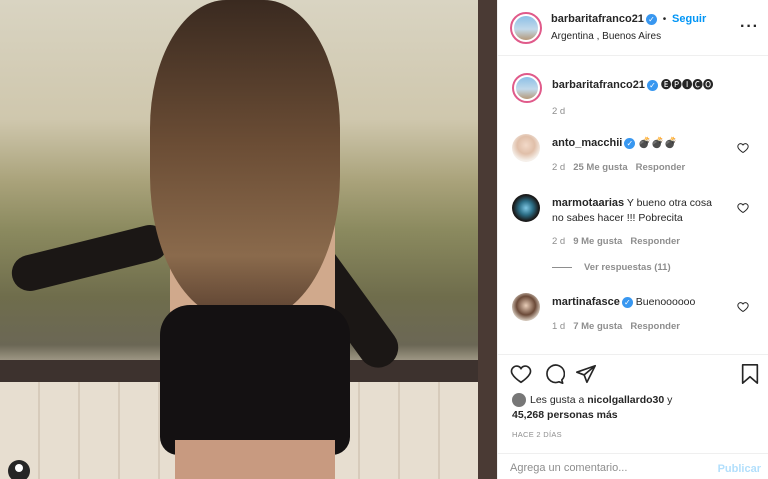 The image size is (768, 479). What do you see at coordinates (739, 469) in the screenshot?
I see `publish-button: Publicar` at bounding box center [739, 469].